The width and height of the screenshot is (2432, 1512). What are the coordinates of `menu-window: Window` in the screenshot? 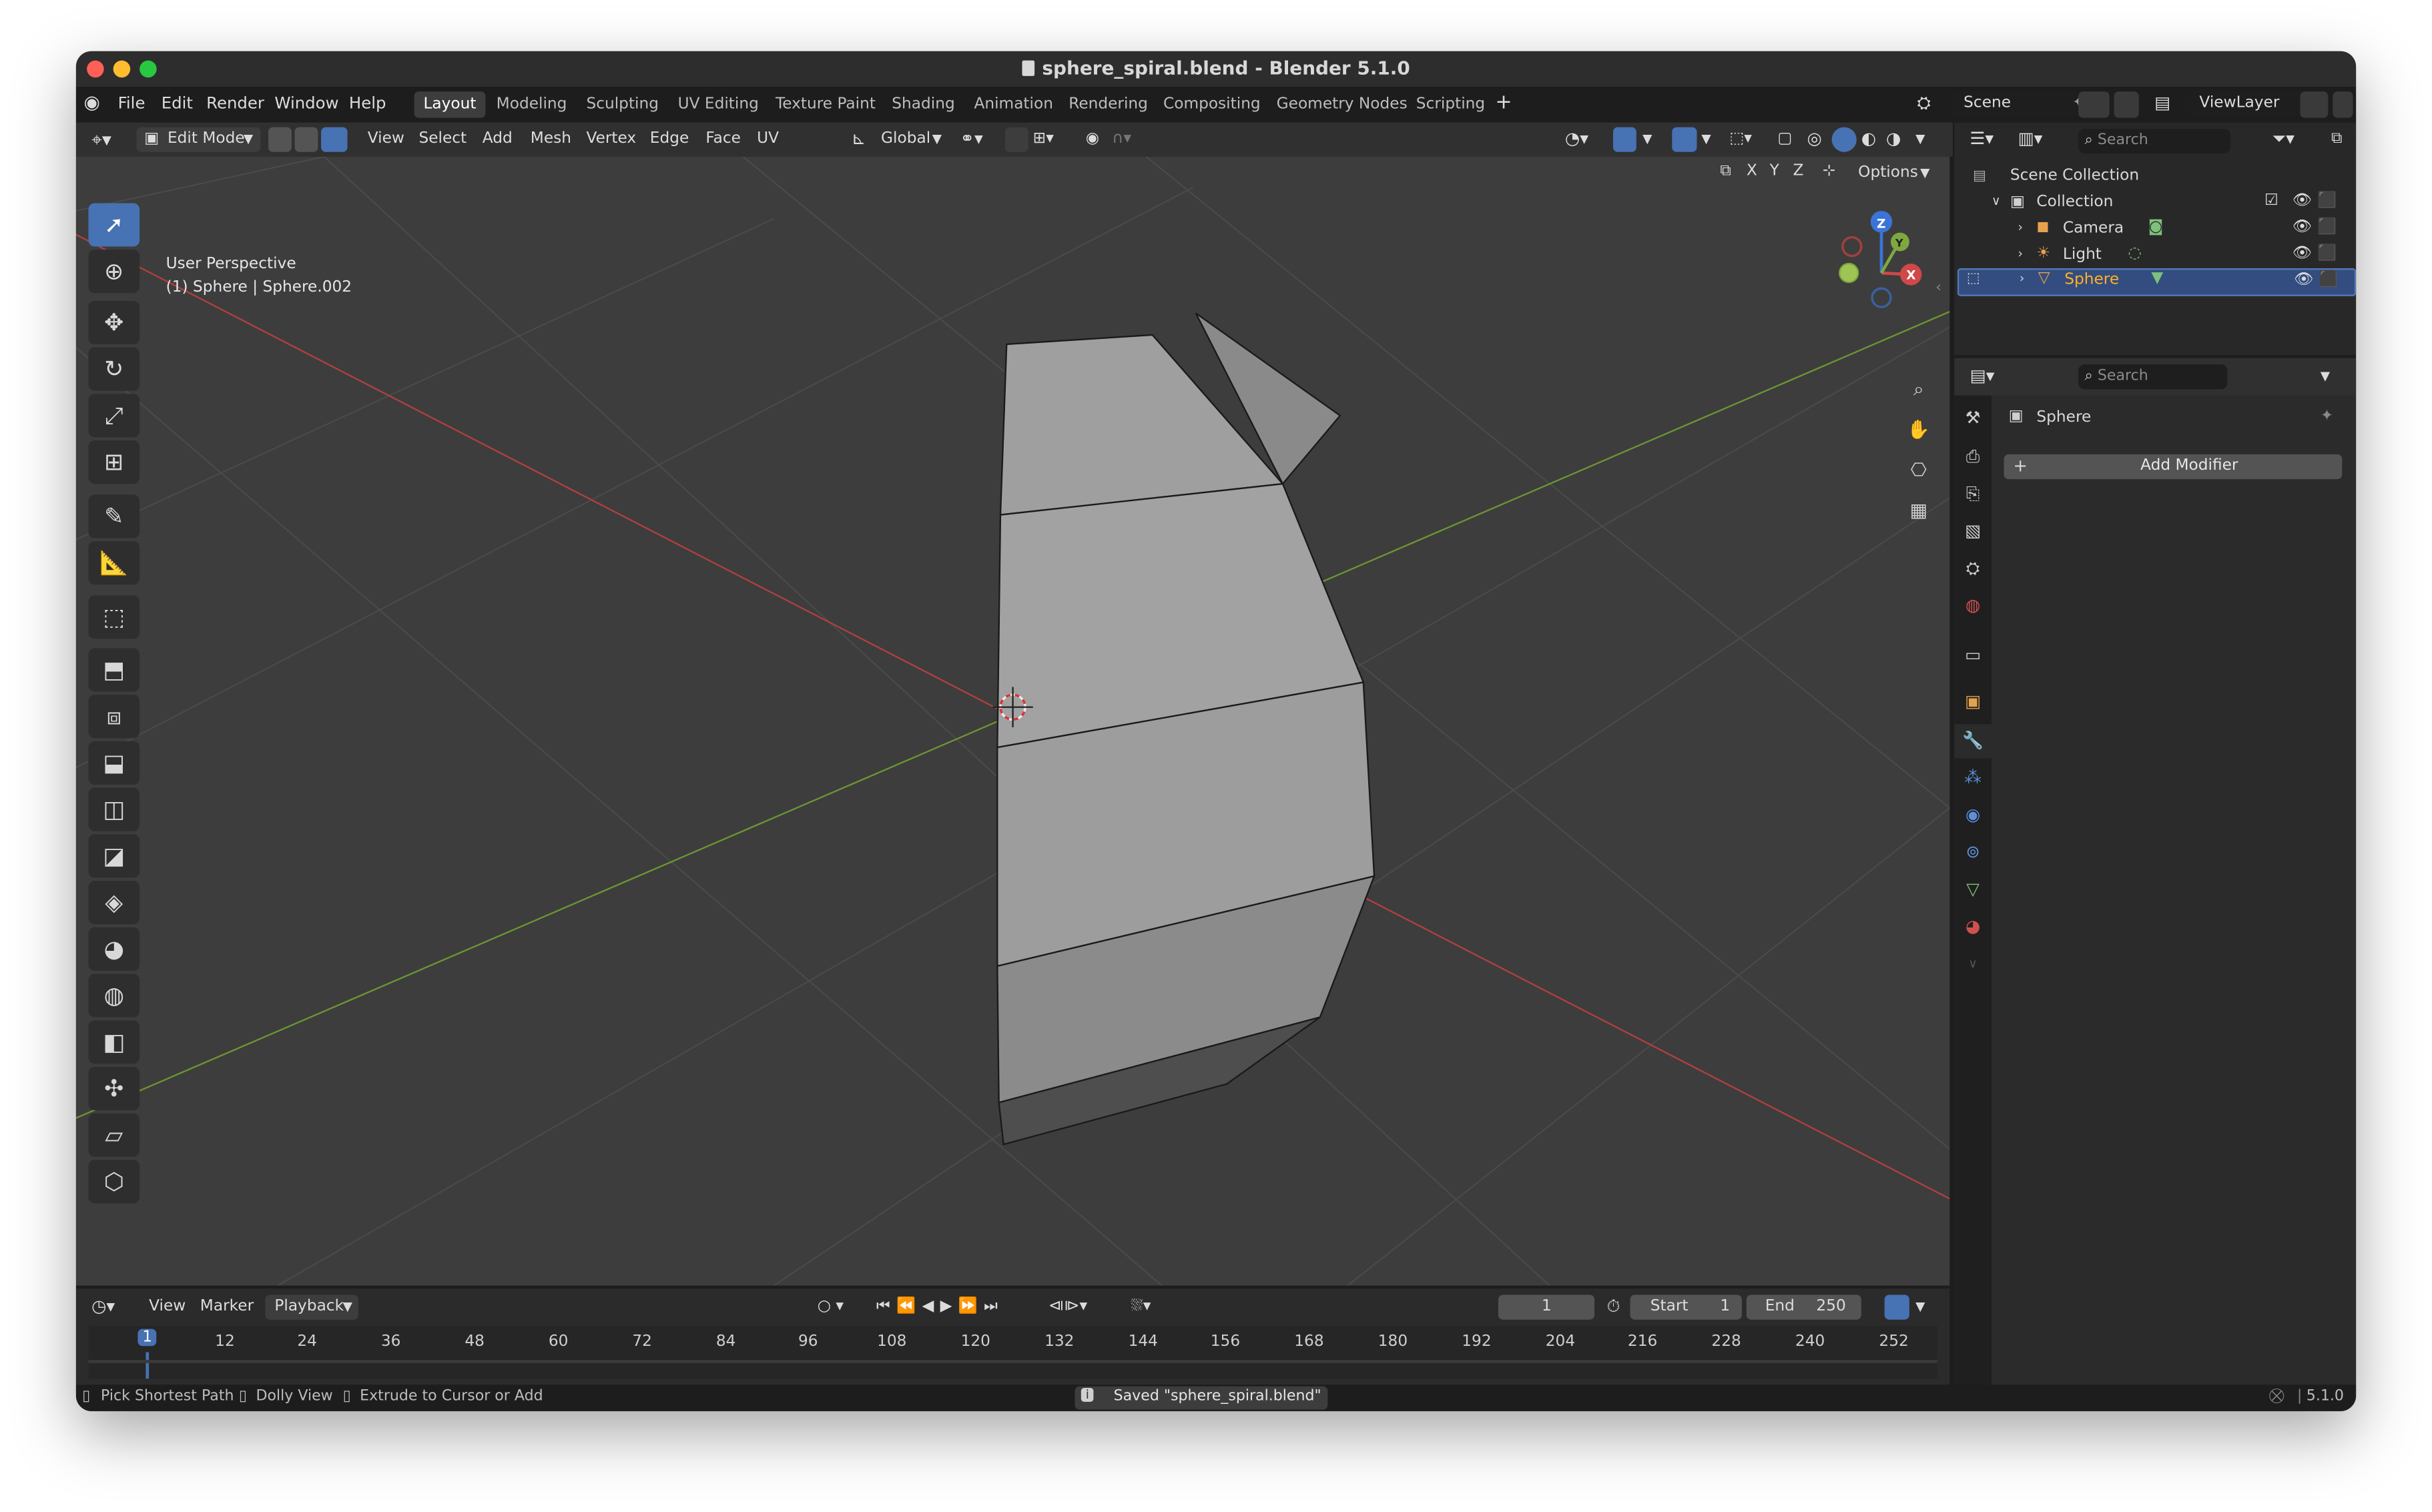 It's located at (306, 104).